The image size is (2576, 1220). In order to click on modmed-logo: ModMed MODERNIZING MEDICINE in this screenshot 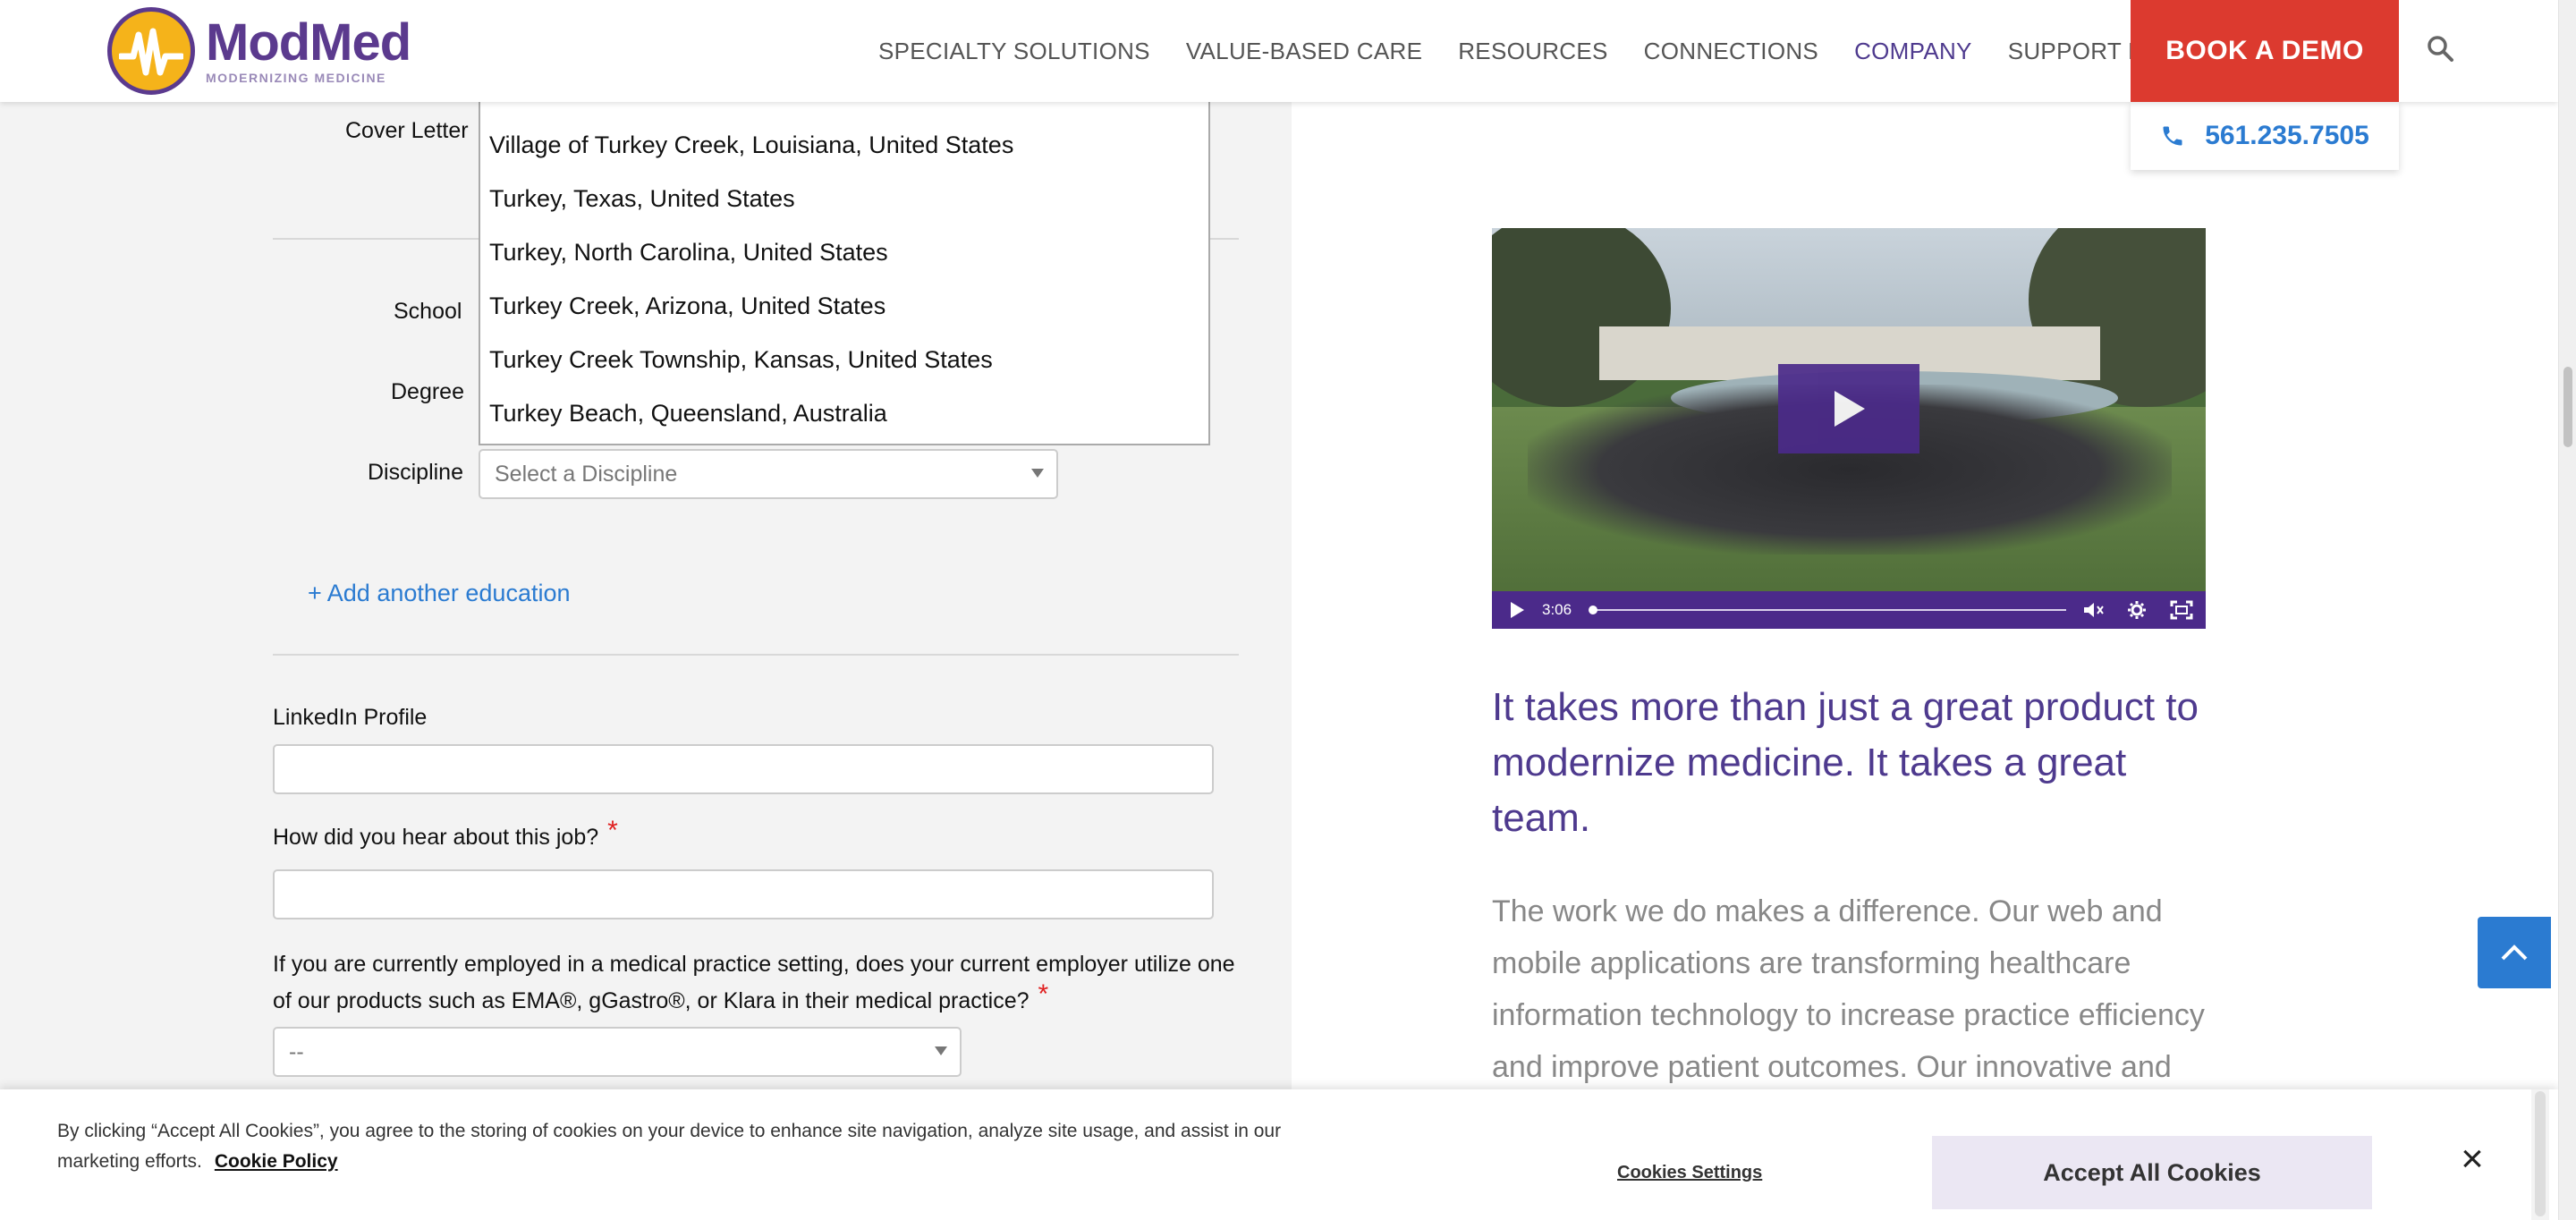, I will do `click(259, 51)`.